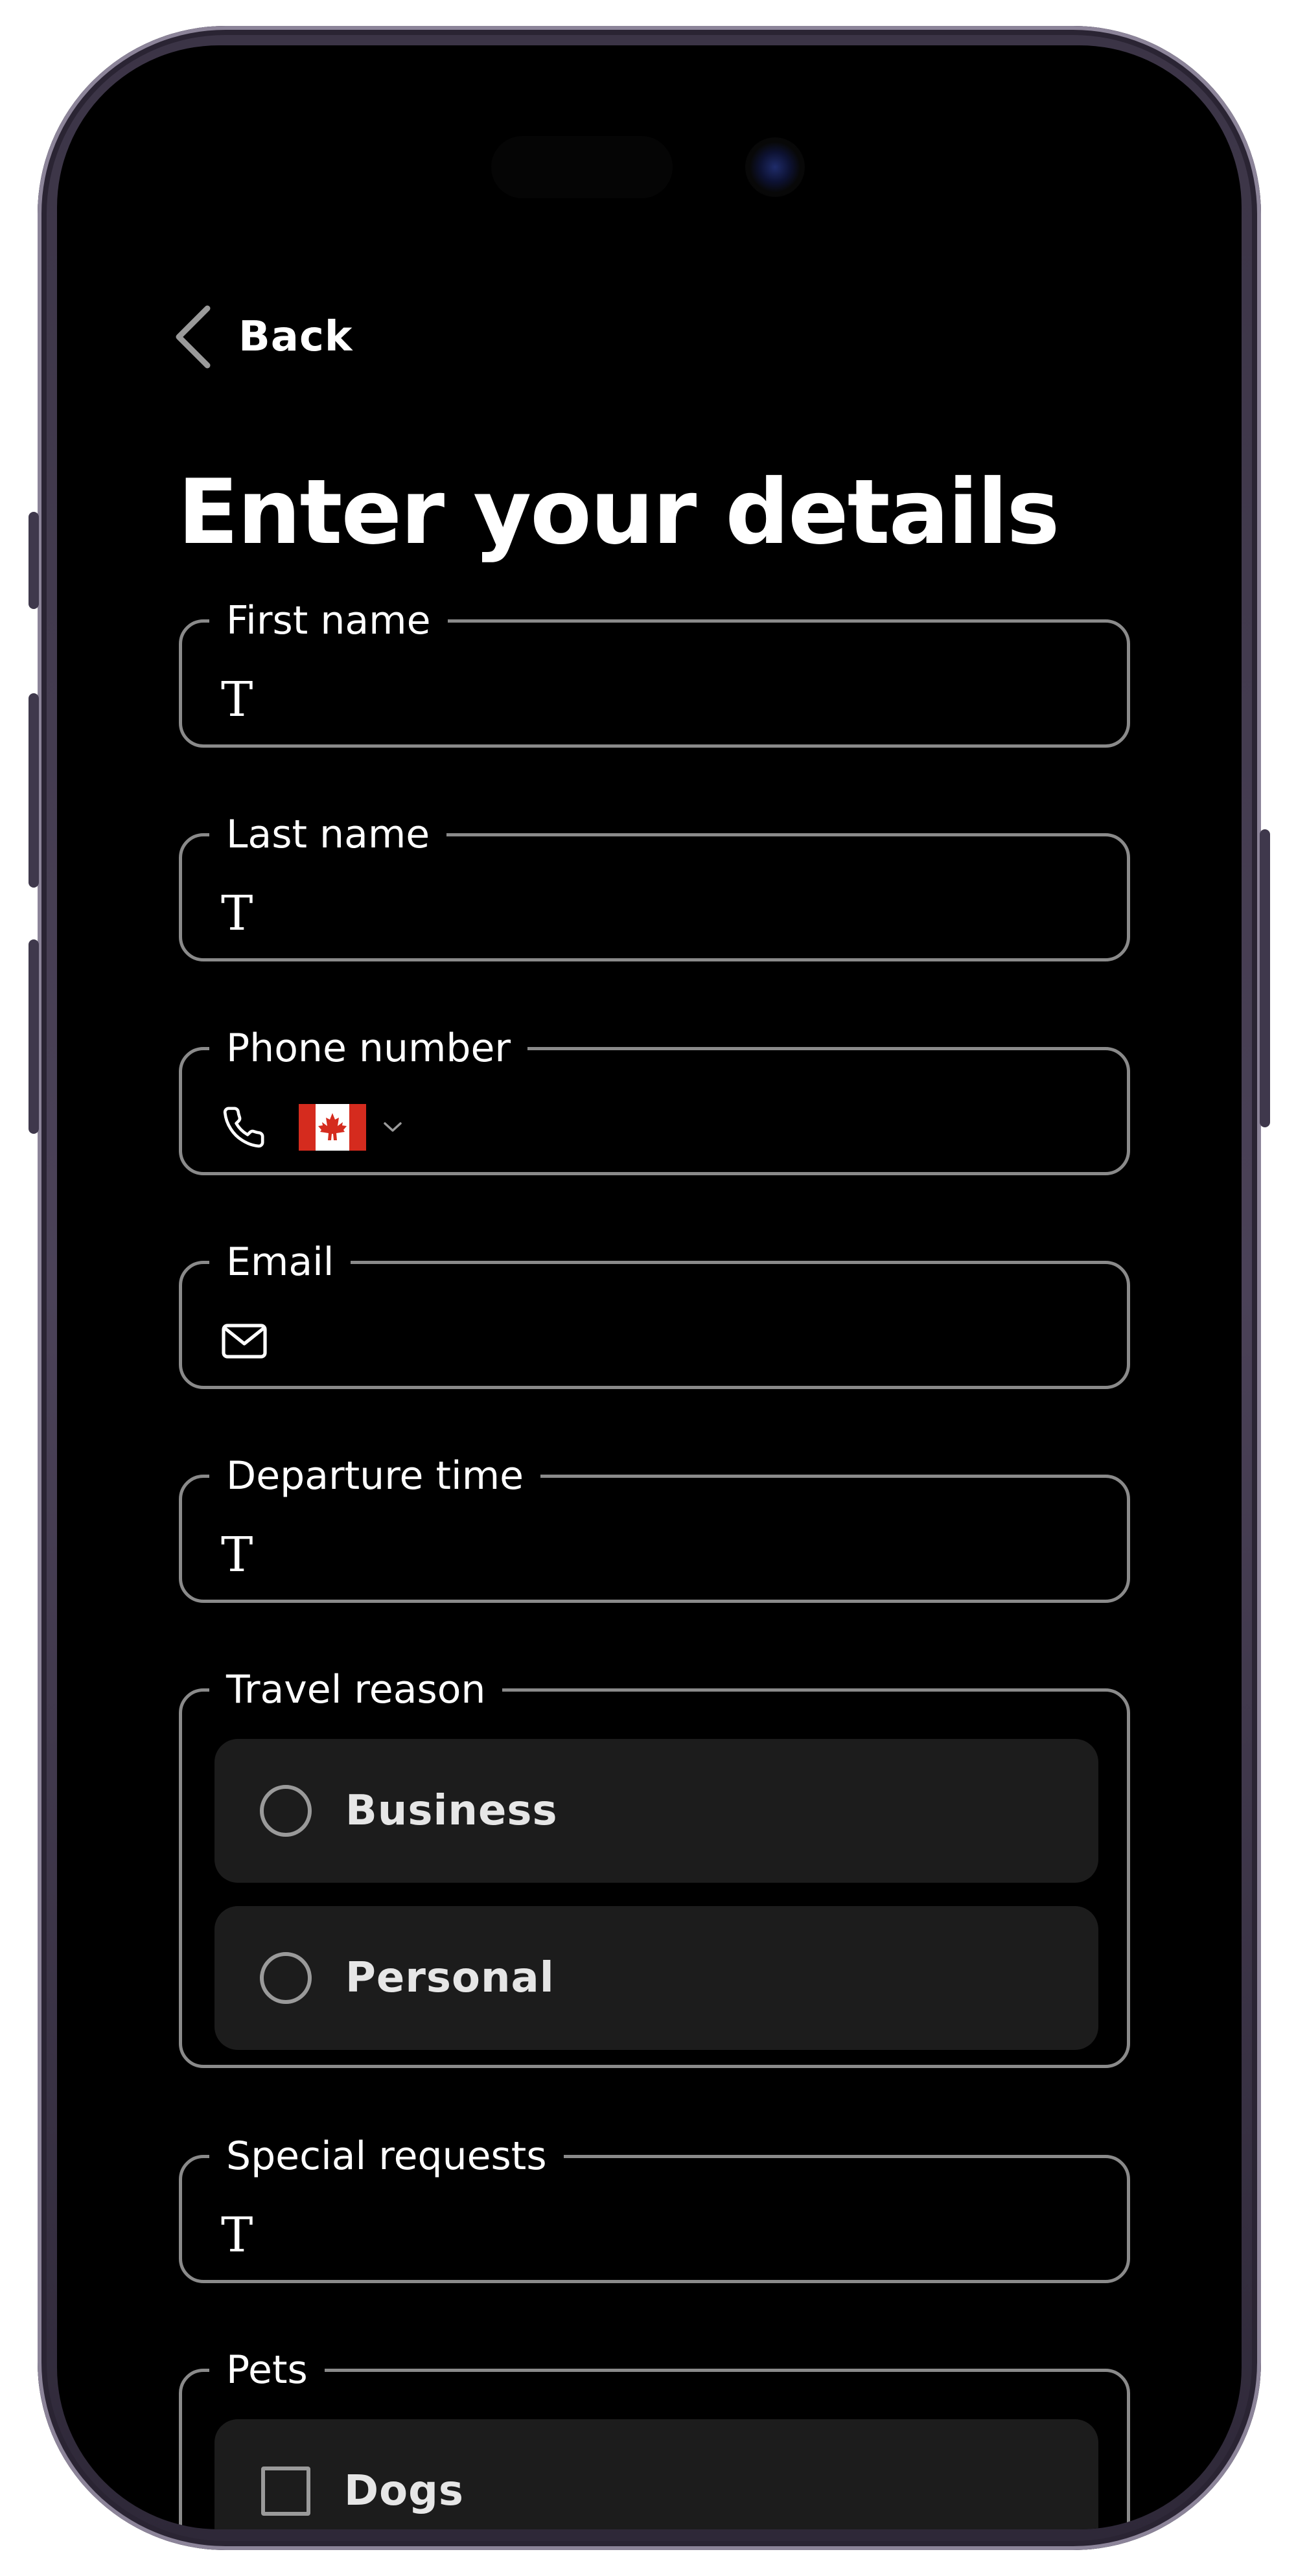  What do you see at coordinates (328, 620) in the screenshot?
I see `first-name-label: First name` at bounding box center [328, 620].